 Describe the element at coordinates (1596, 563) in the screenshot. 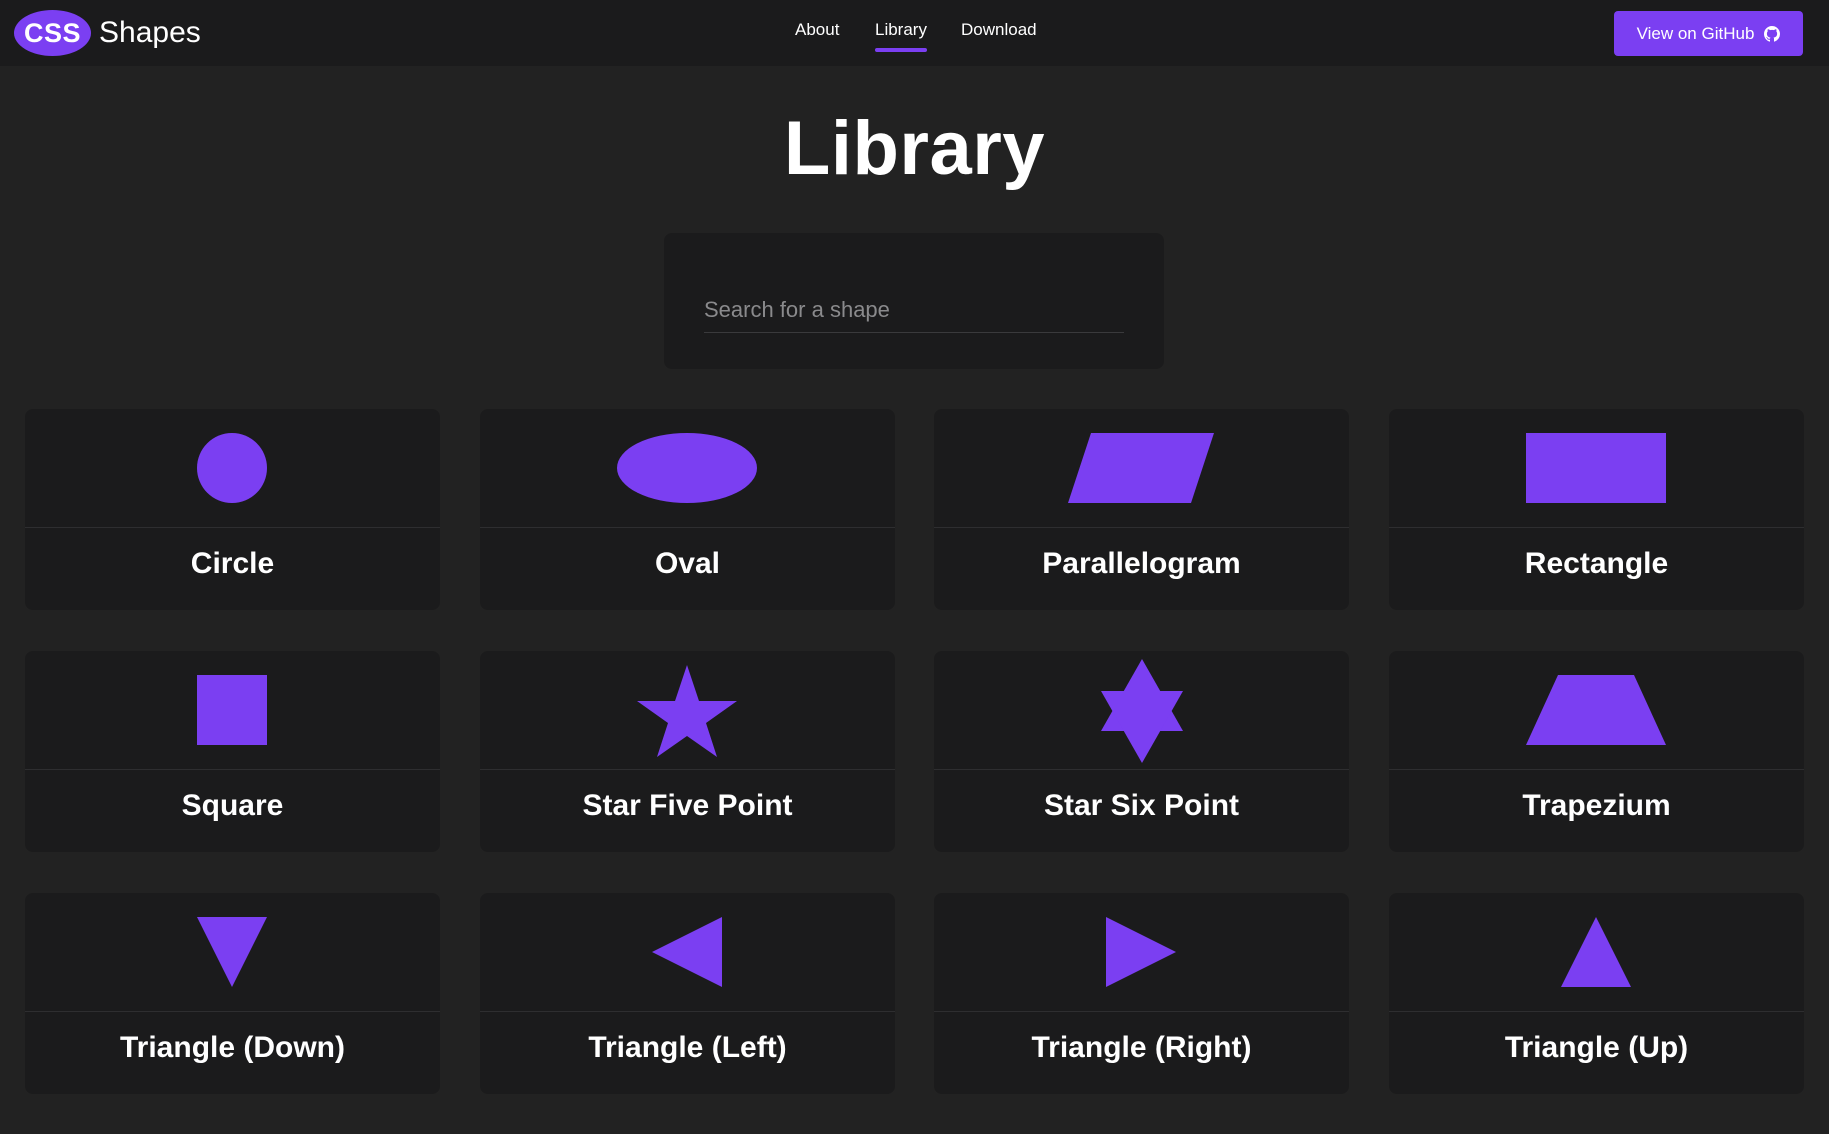

I see `shape-card-label: Rectangle` at that location.